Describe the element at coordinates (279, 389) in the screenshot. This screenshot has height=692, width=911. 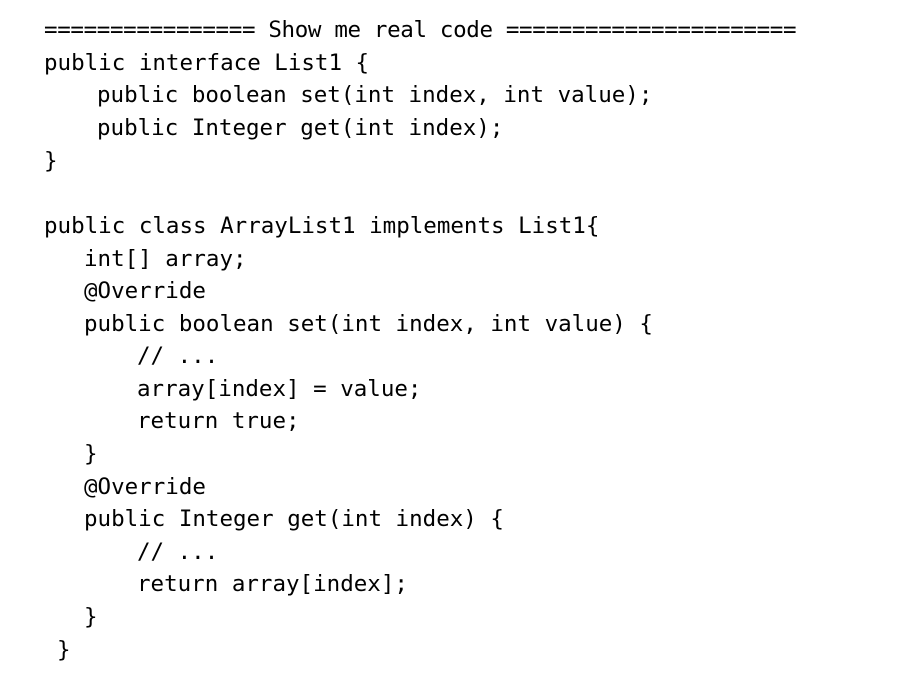
I see `code-line-array-assignment: array[index] = value;` at that location.